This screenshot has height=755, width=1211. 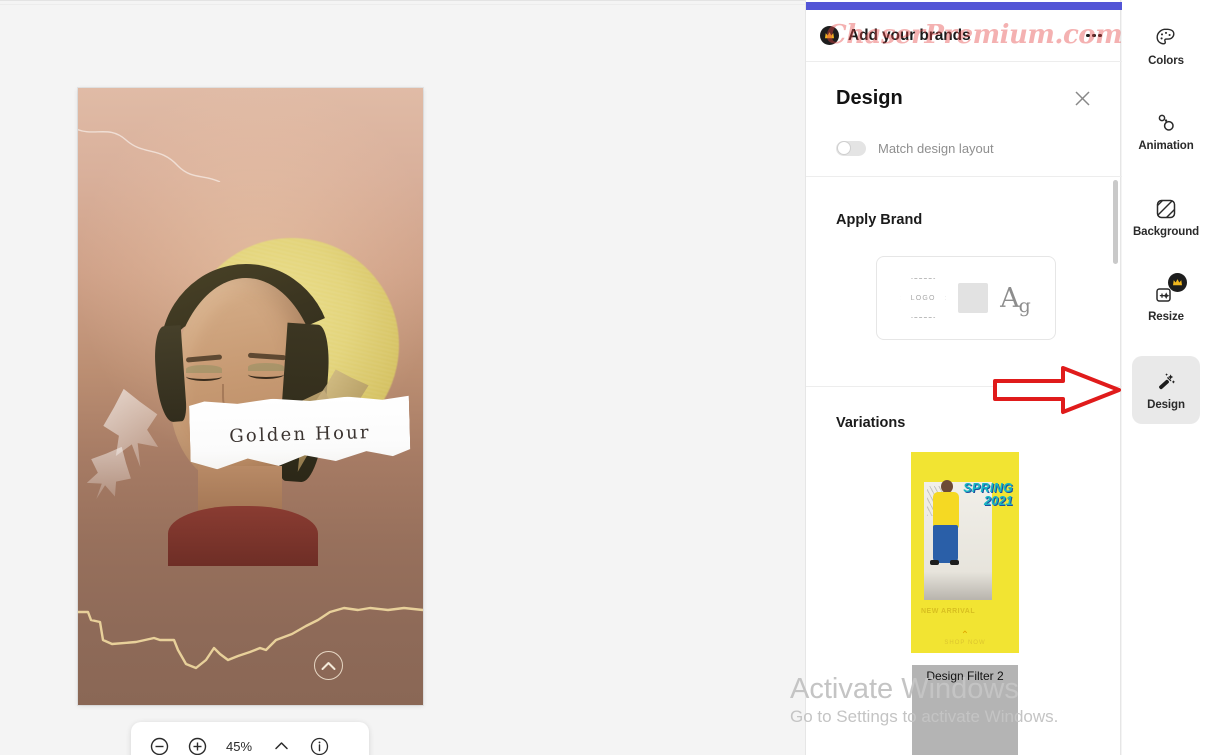 I want to click on variation-headline: SPRING 2021, so click(x=988, y=495).